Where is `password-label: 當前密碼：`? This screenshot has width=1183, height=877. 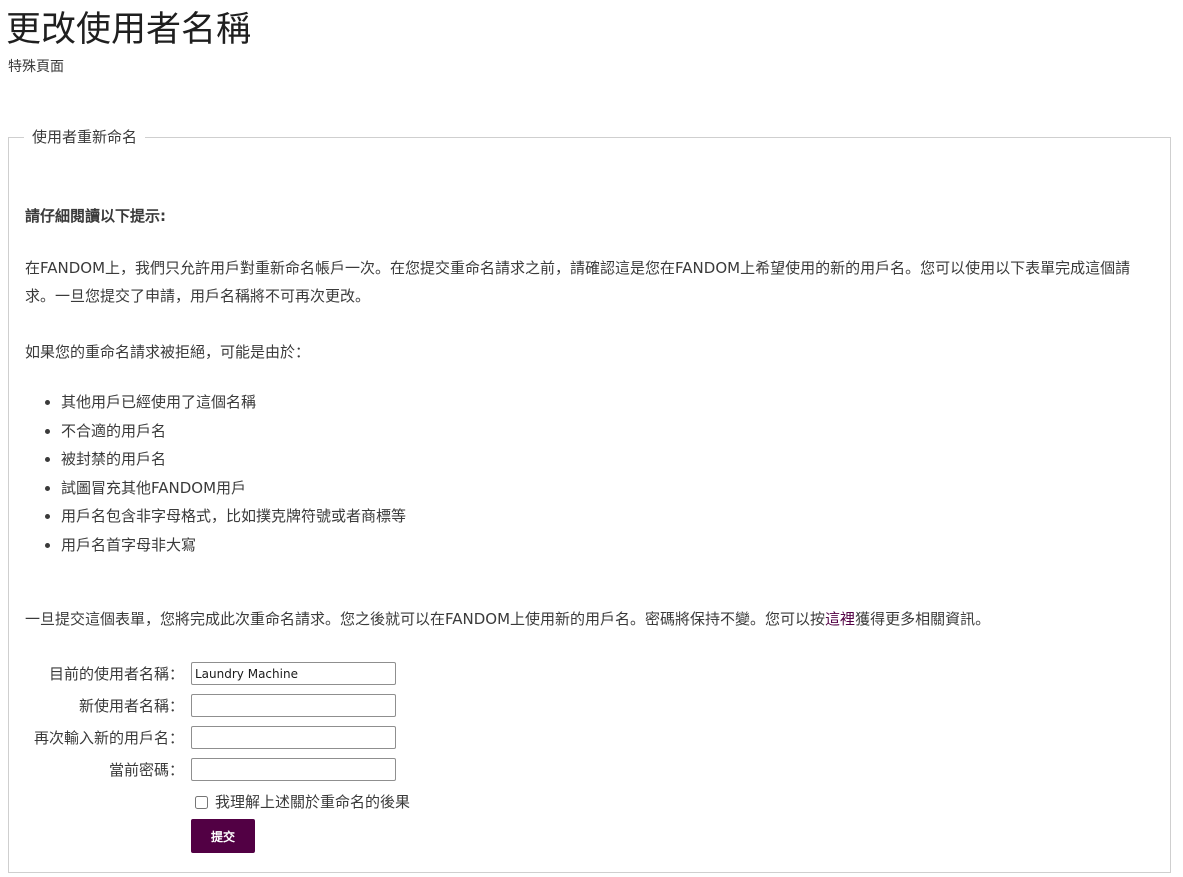 password-label: 當前密碼： is located at coordinates (146, 770).